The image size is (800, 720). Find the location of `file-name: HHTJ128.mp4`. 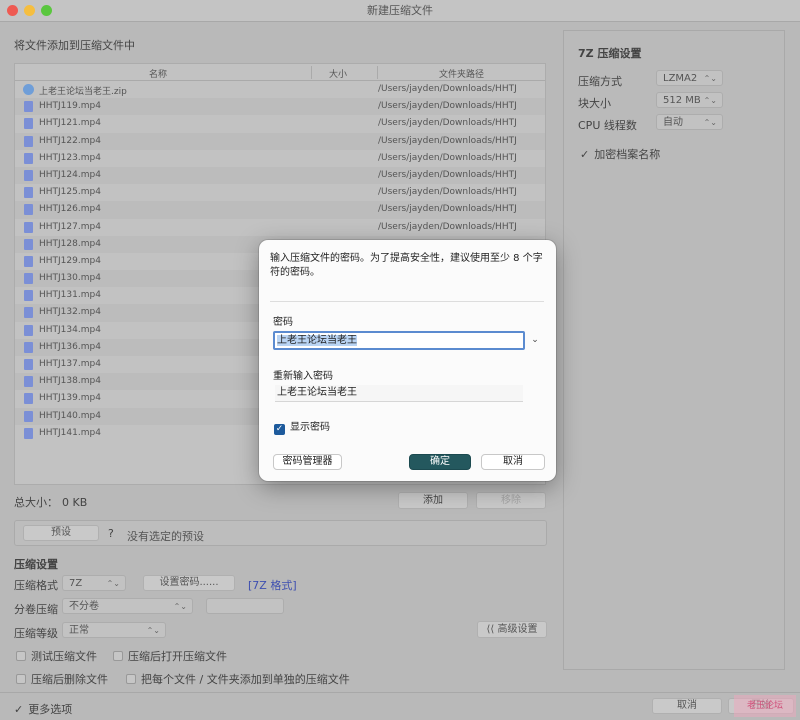

file-name: HHTJ128.mp4 is located at coordinates (70, 243).